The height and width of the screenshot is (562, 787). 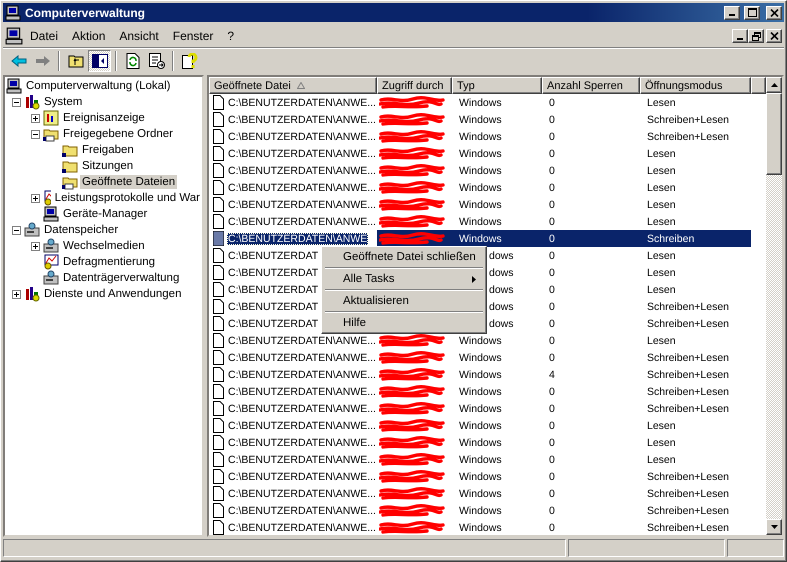 I want to click on column-header: Typ, so click(x=497, y=85).